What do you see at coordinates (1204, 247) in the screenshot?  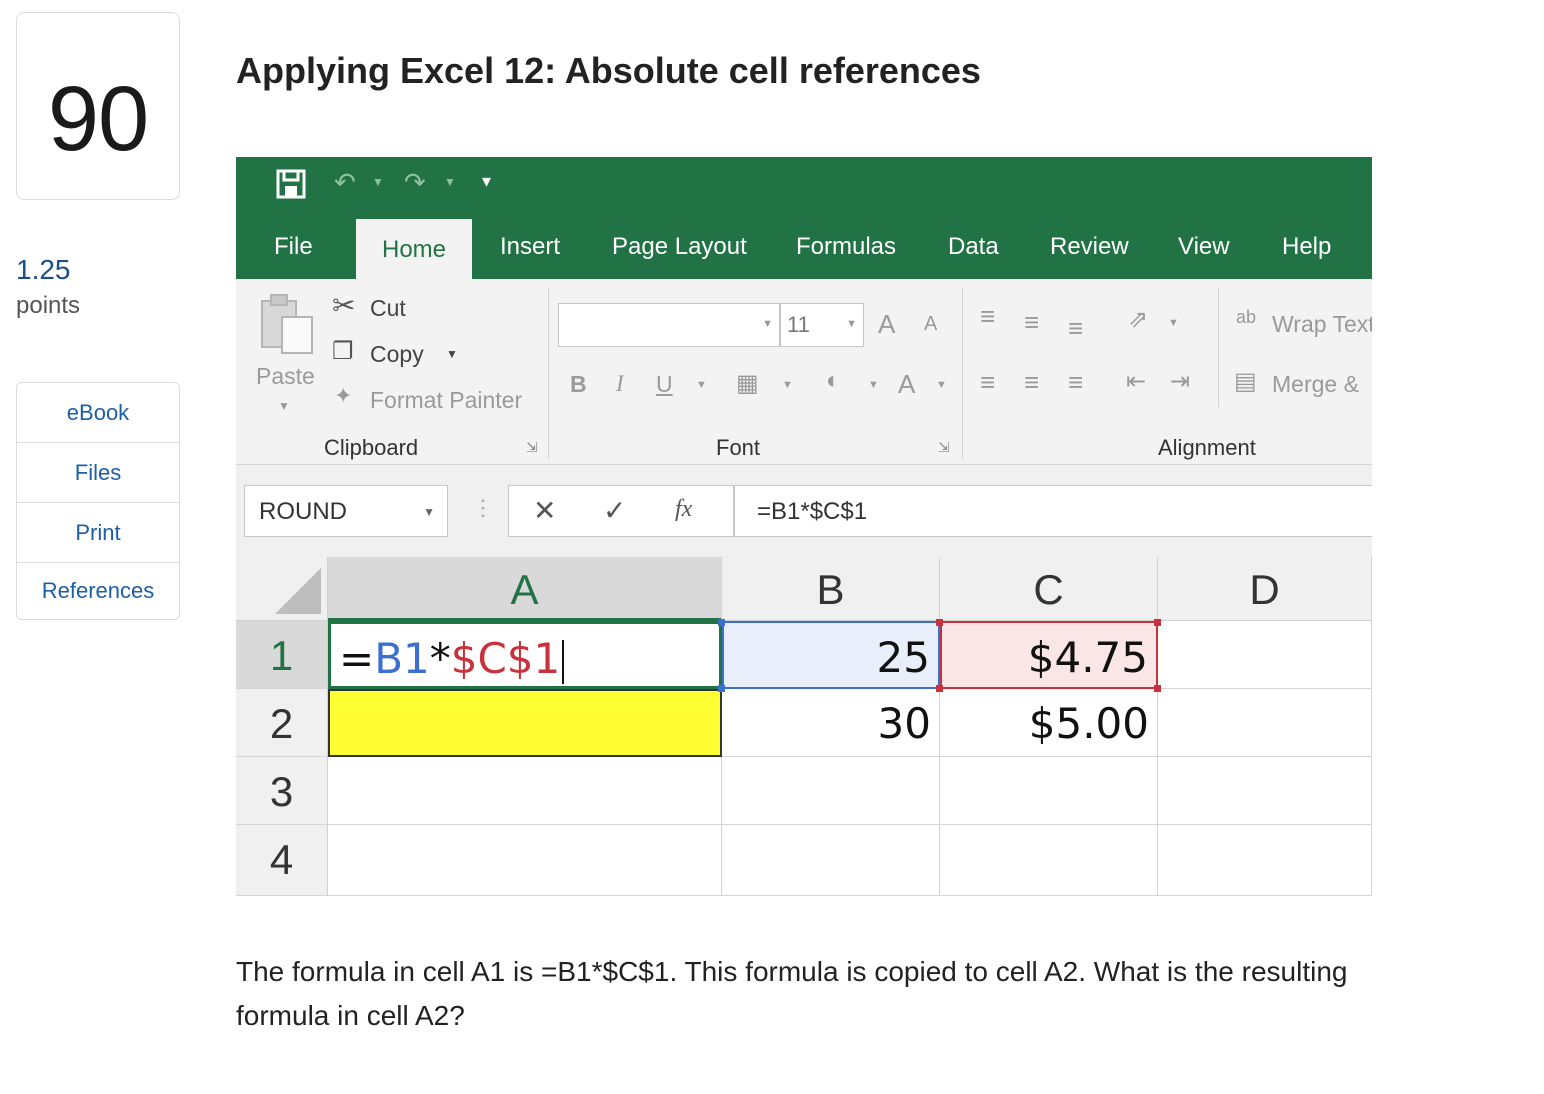 I see `tab-view: View` at bounding box center [1204, 247].